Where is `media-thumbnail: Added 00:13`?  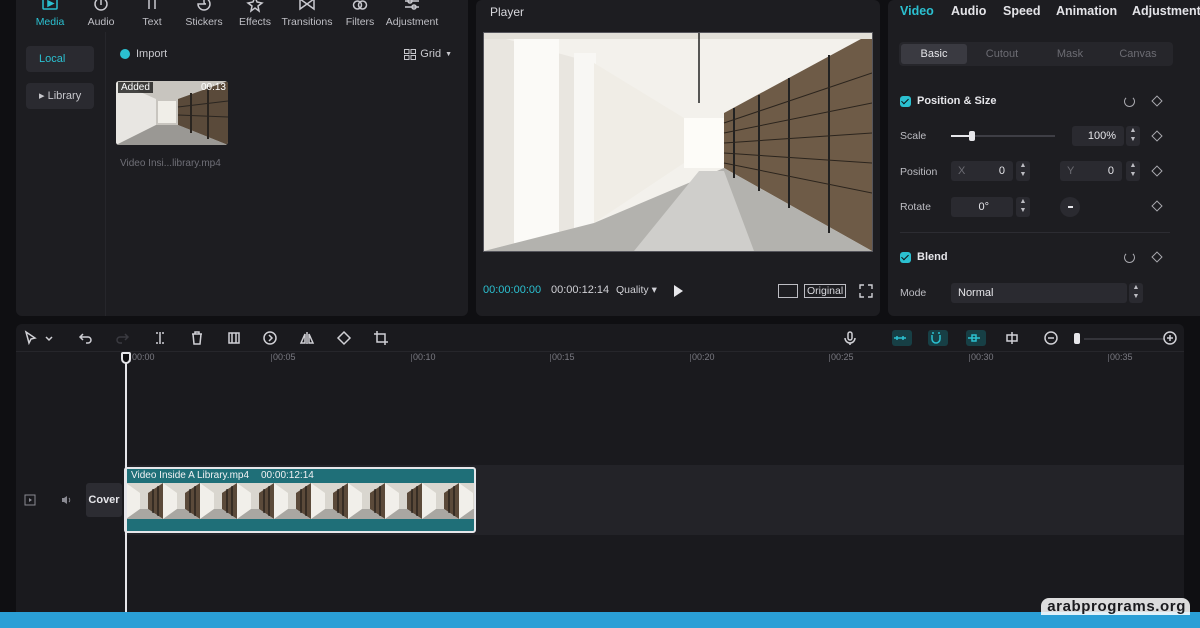 media-thumbnail: Added 00:13 is located at coordinates (172, 113).